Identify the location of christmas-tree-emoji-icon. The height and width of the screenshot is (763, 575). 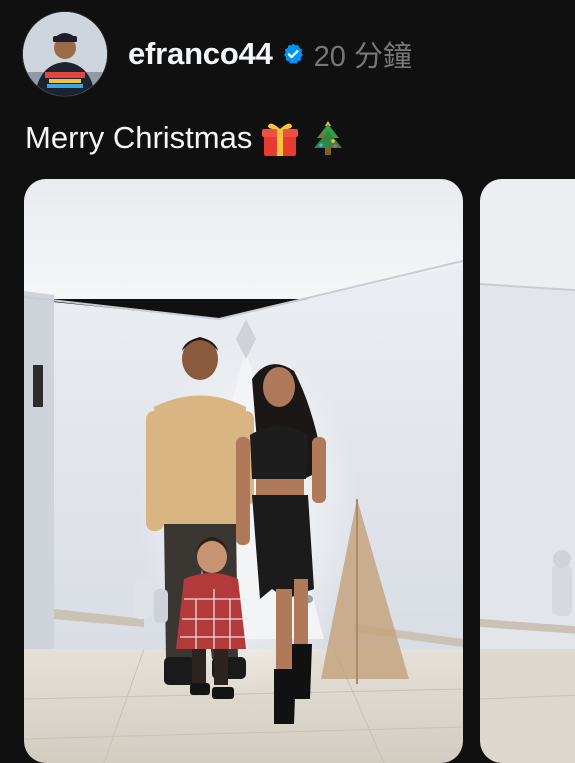
(328, 138).